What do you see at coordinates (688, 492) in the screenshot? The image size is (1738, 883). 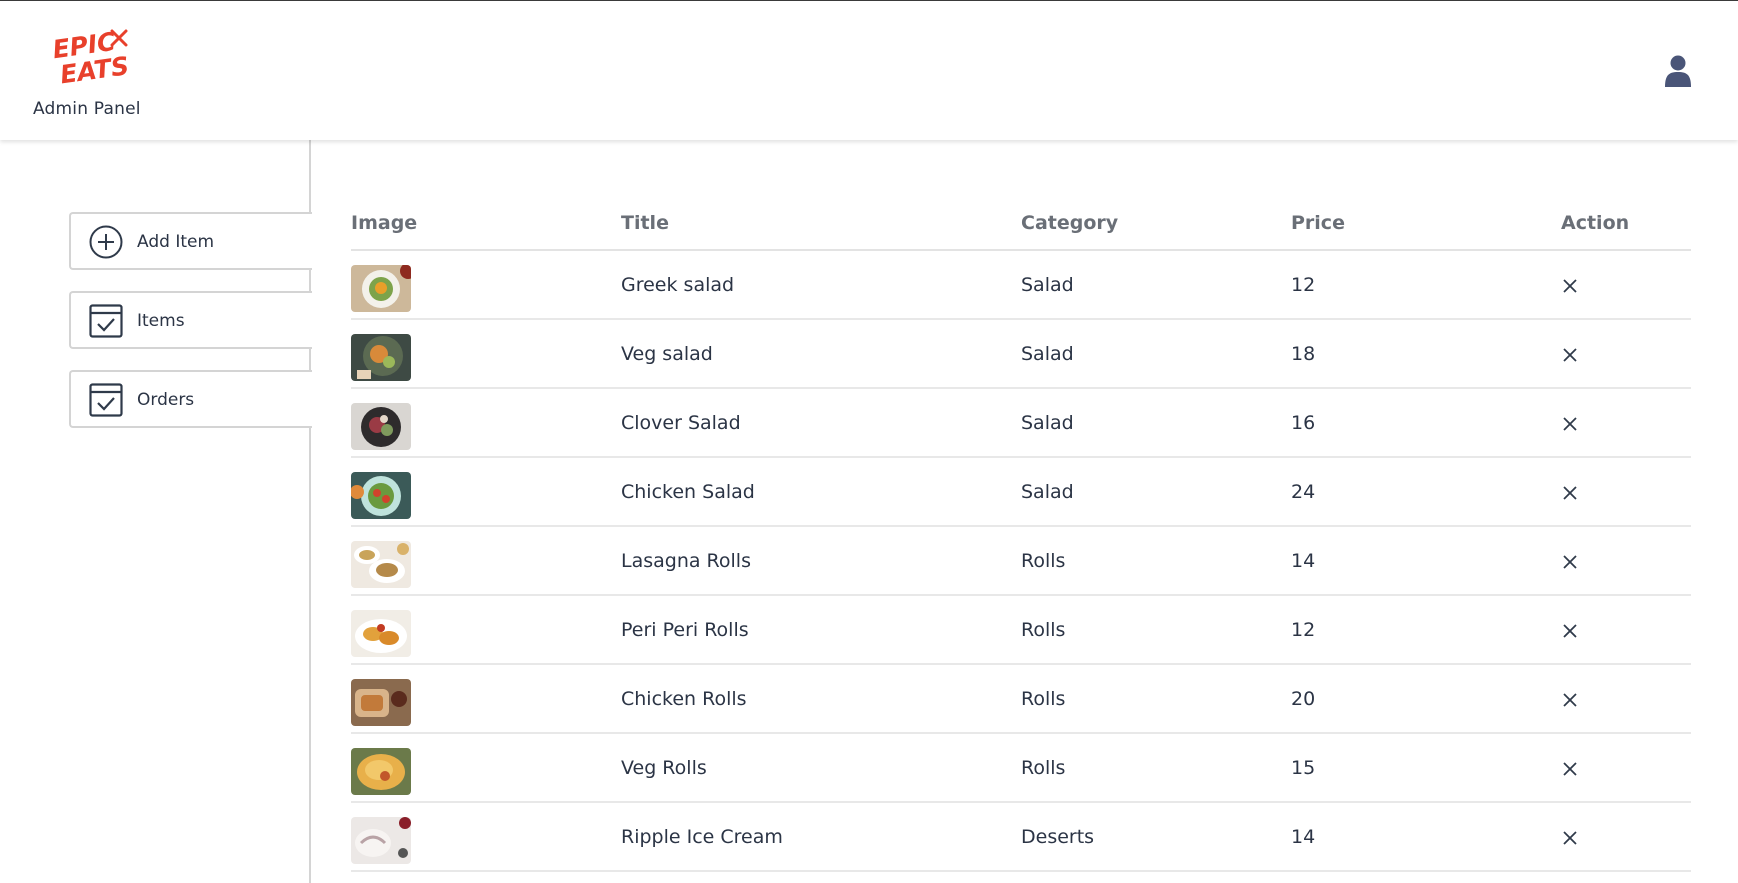 I see `item-title: Chicken Salad` at bounding box center [688, 492].